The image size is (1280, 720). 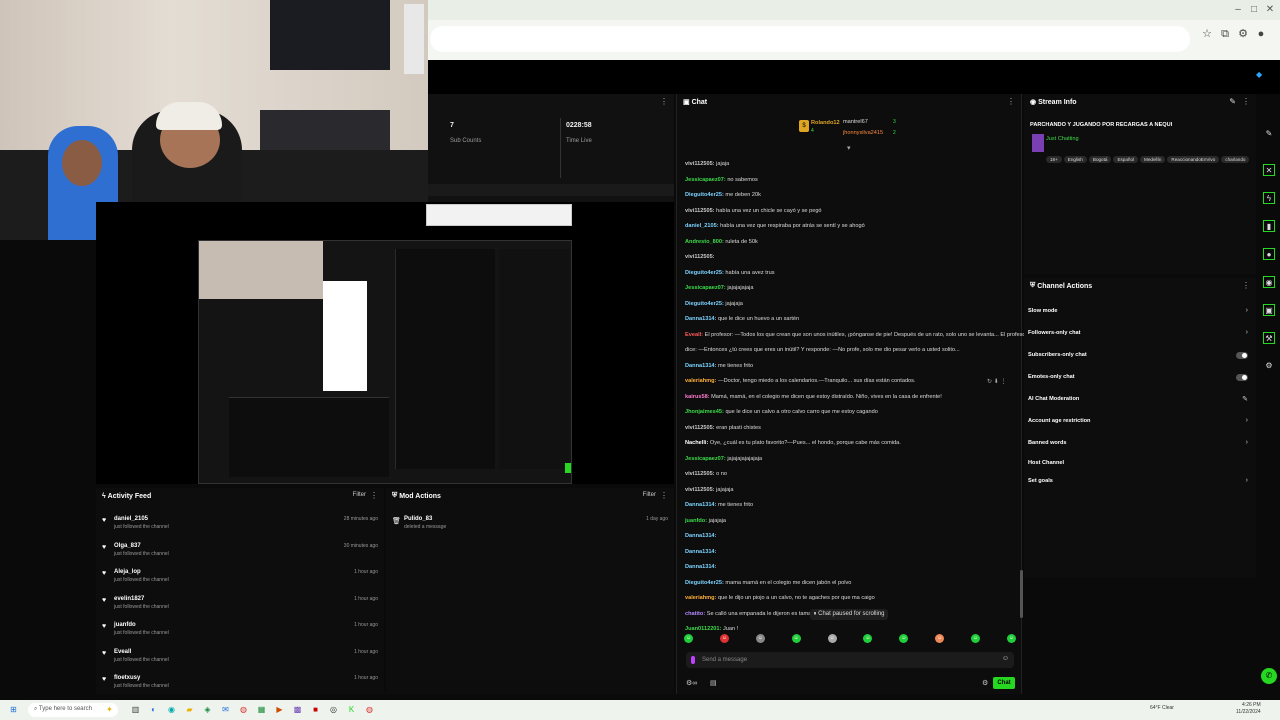 I want to click on top-user-name: mantrel67, so click(x=855, y=122).